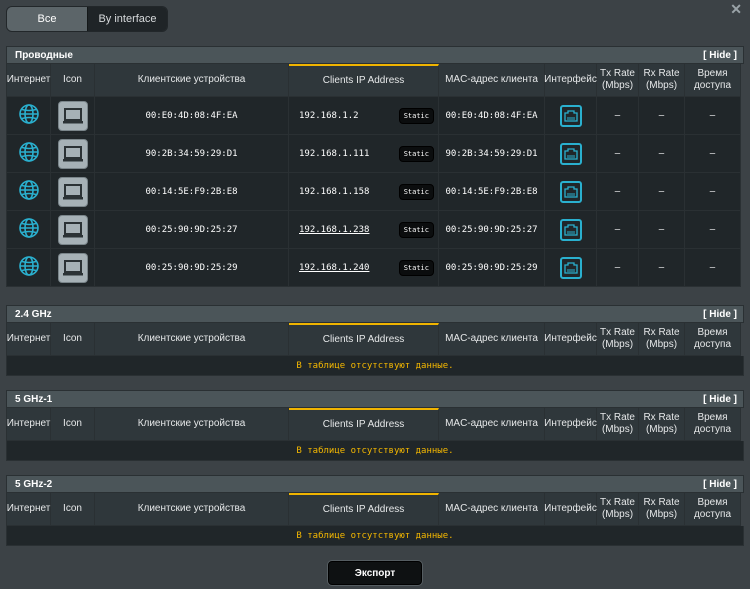 The image size is (750, 589). What do you see at coordinates (192, 154) in the screenshot?
I see `client-device-cell: 90:2B:34:59:29:D1` at bounding box center [192, 154].